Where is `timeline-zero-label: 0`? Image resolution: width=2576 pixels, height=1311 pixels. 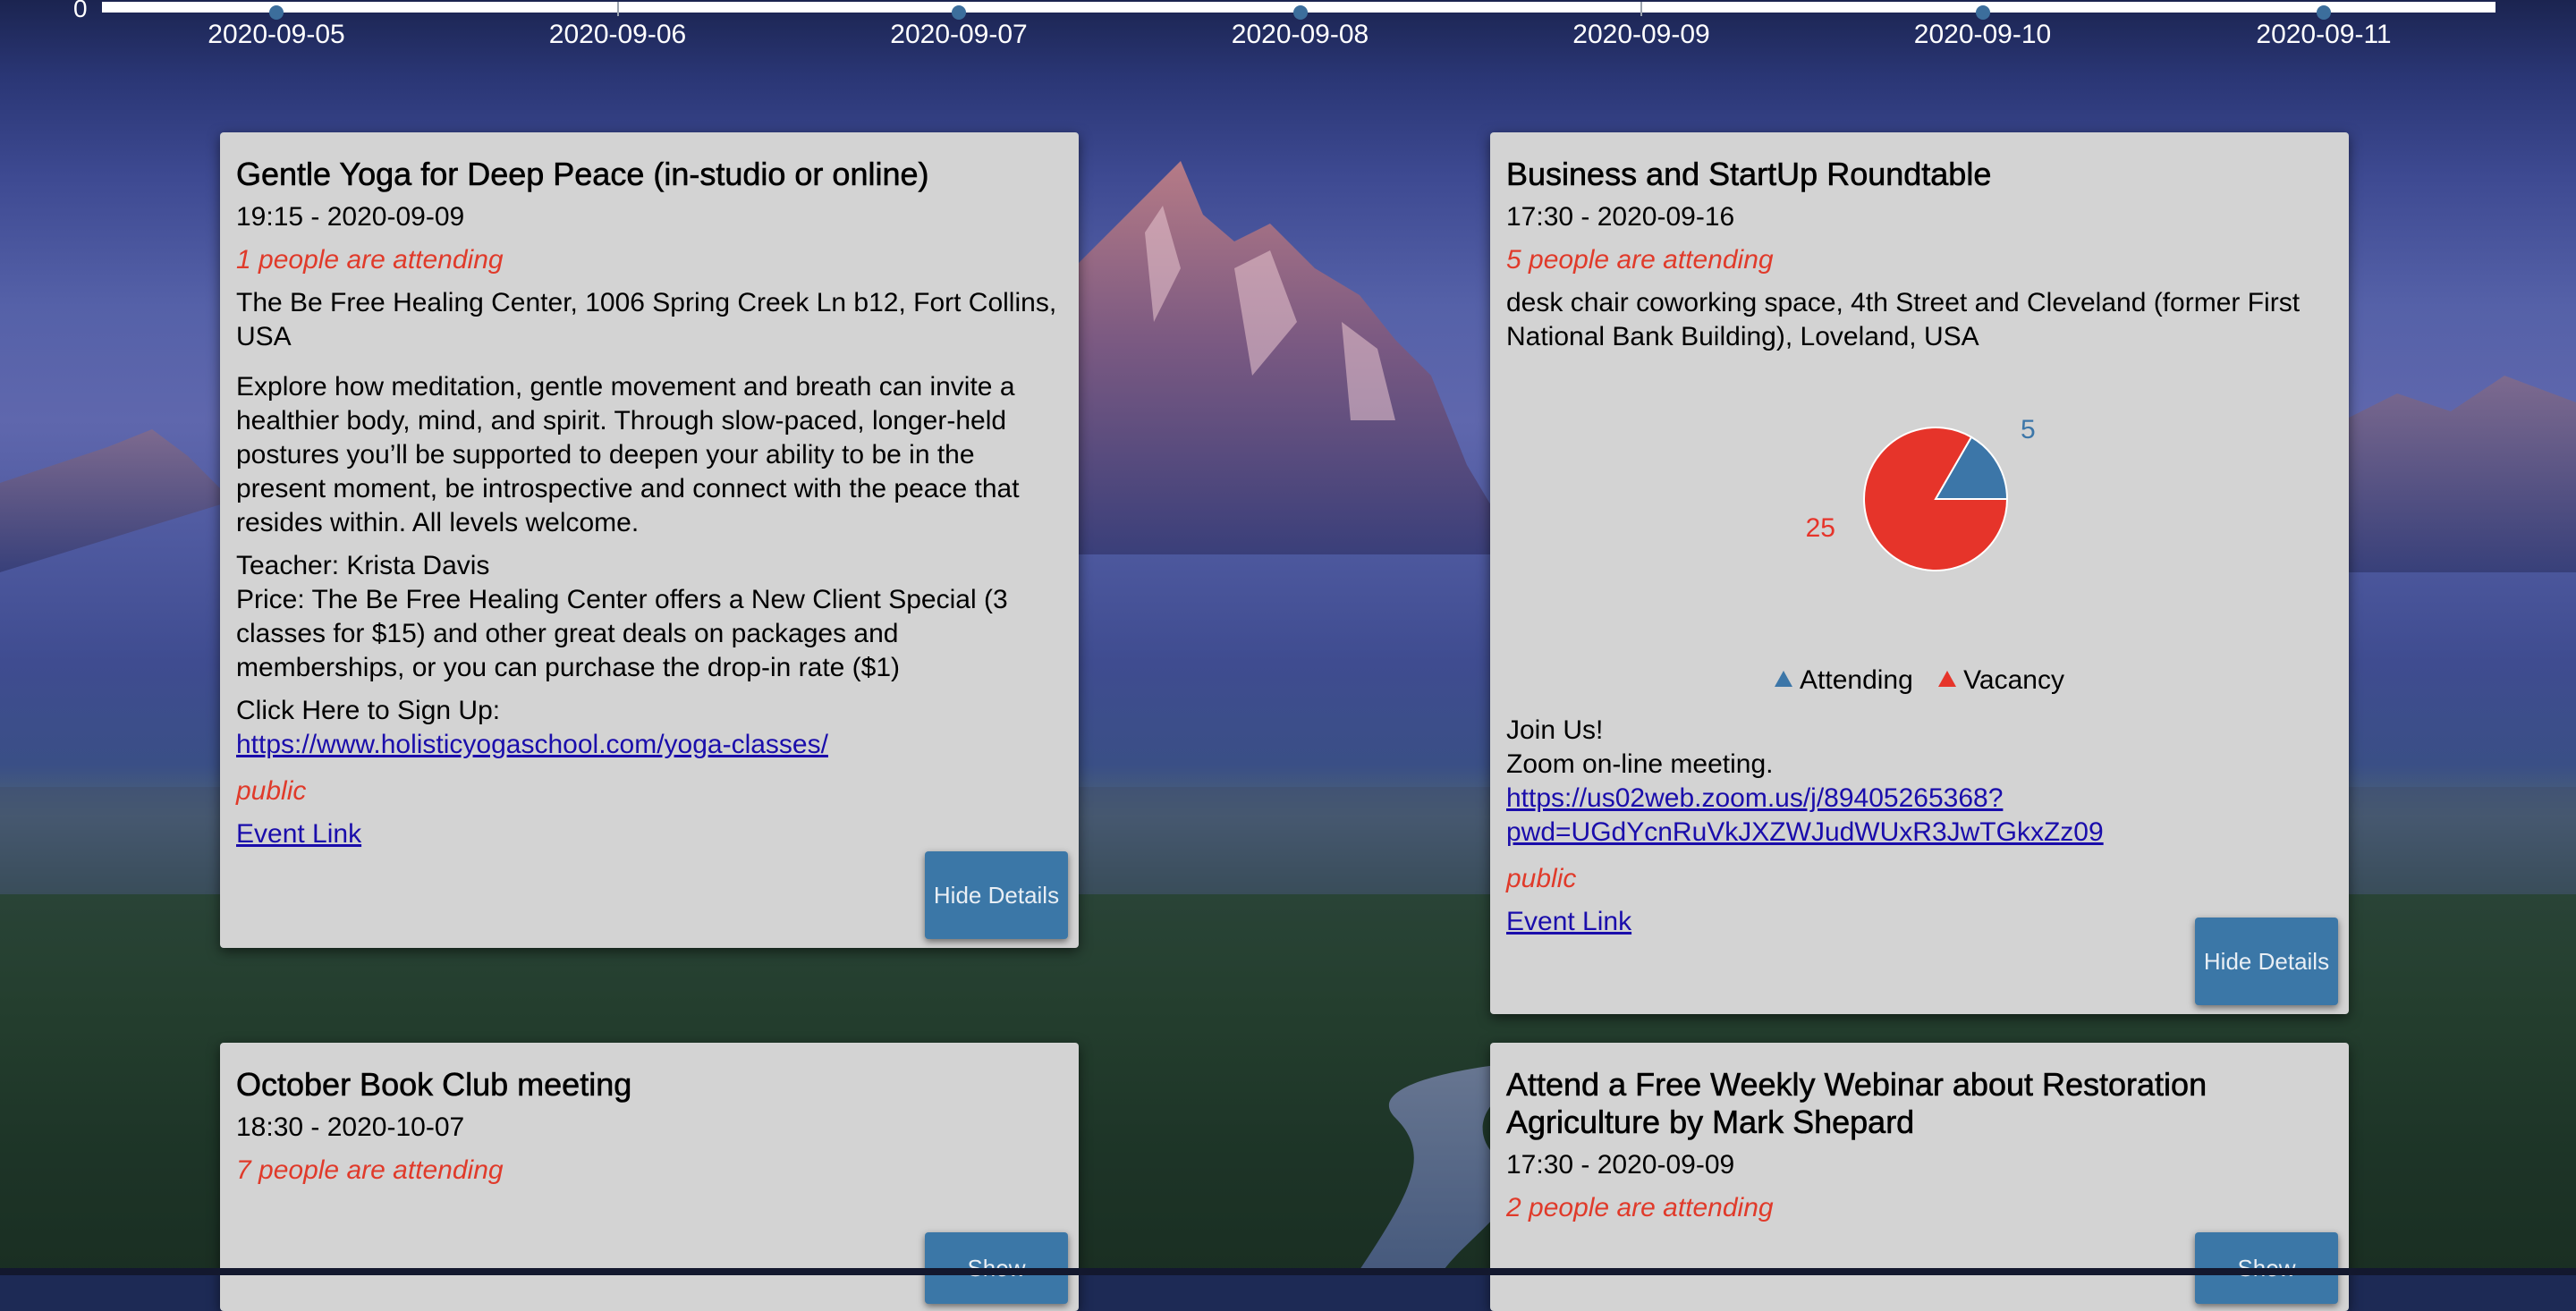 timeline-zero-label: 0 is located at coordinates (80, 11).